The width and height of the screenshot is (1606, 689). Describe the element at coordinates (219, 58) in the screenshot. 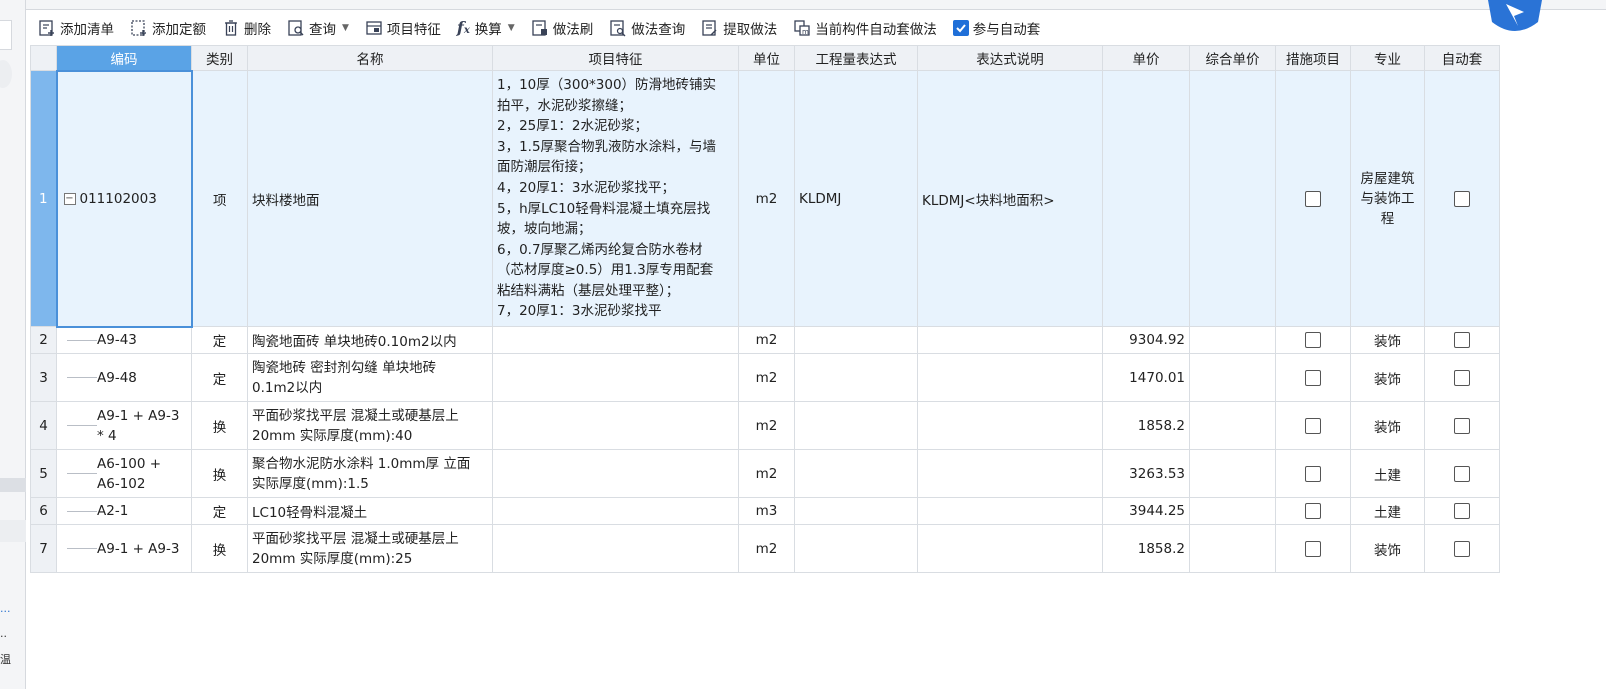

I see `column-header-type: 类别` at that location.